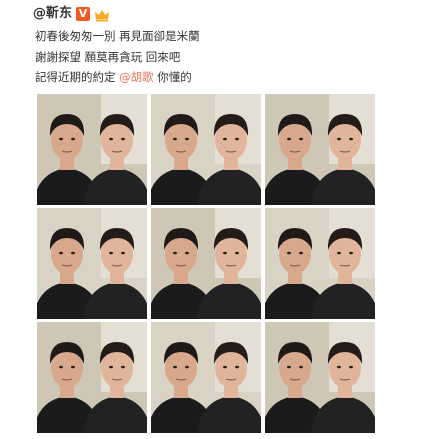 The width and height of the screenshot is (441, 439). What do you see at coordinates (117, 36) in the screenshot?
I see `post-text-line-1: 初春後匆匆一別 再見面卻是米蘭` at bounding box center [117, 36].